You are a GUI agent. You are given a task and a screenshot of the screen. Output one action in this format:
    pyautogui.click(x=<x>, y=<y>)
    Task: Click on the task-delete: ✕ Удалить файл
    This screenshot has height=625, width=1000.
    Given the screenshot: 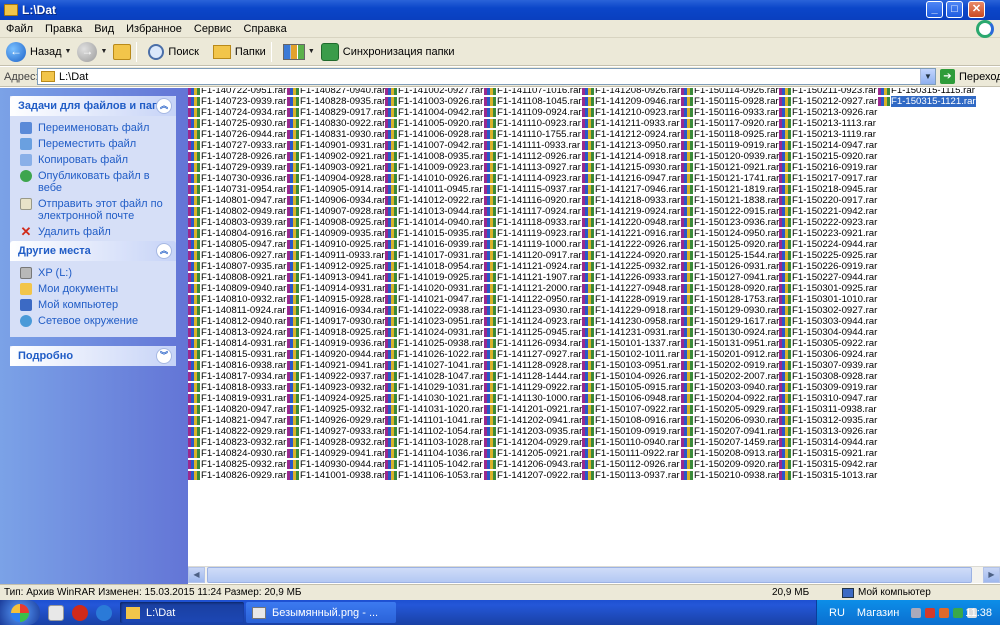 What is the action you would take?
    pyautogui.click(x=95, y=231)
    